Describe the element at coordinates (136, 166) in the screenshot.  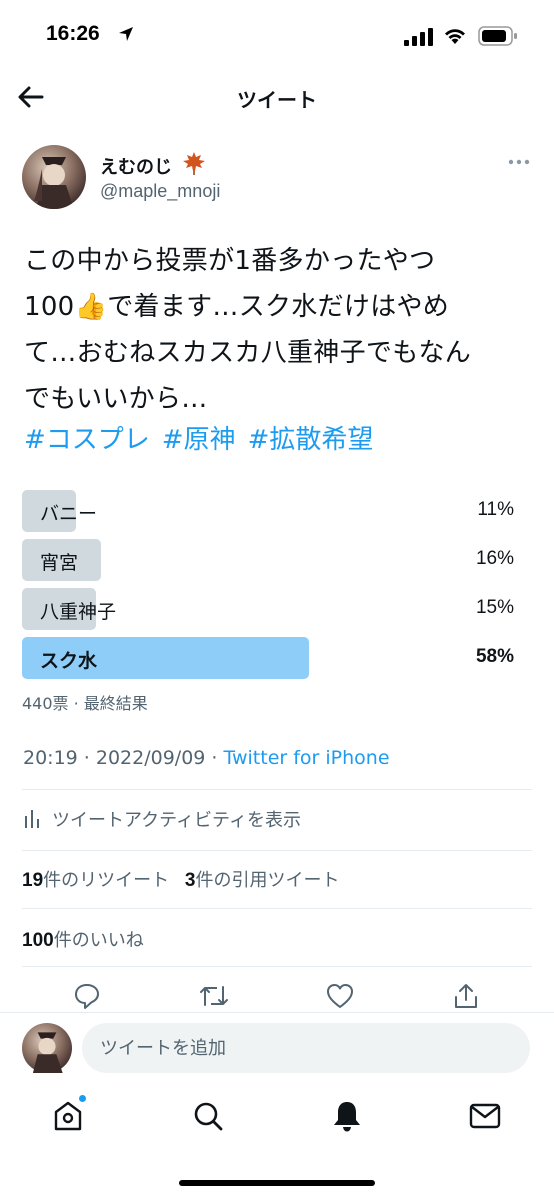
I see `author-name: えむのじ` at that location.